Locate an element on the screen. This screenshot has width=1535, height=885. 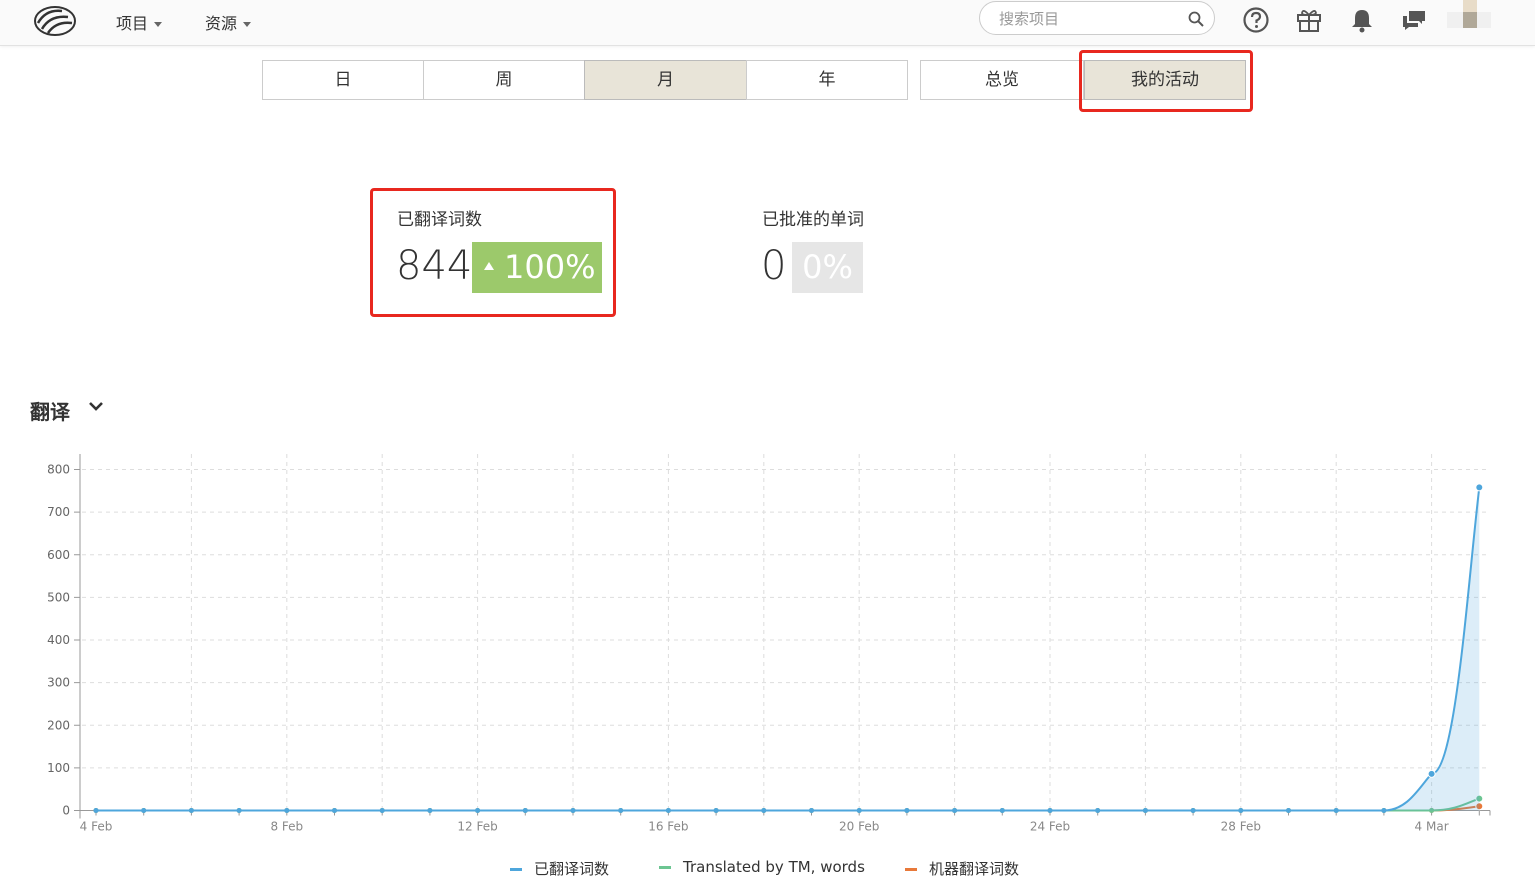
x-tick-label: 28 Feb is located at coordinates (1241, 827).